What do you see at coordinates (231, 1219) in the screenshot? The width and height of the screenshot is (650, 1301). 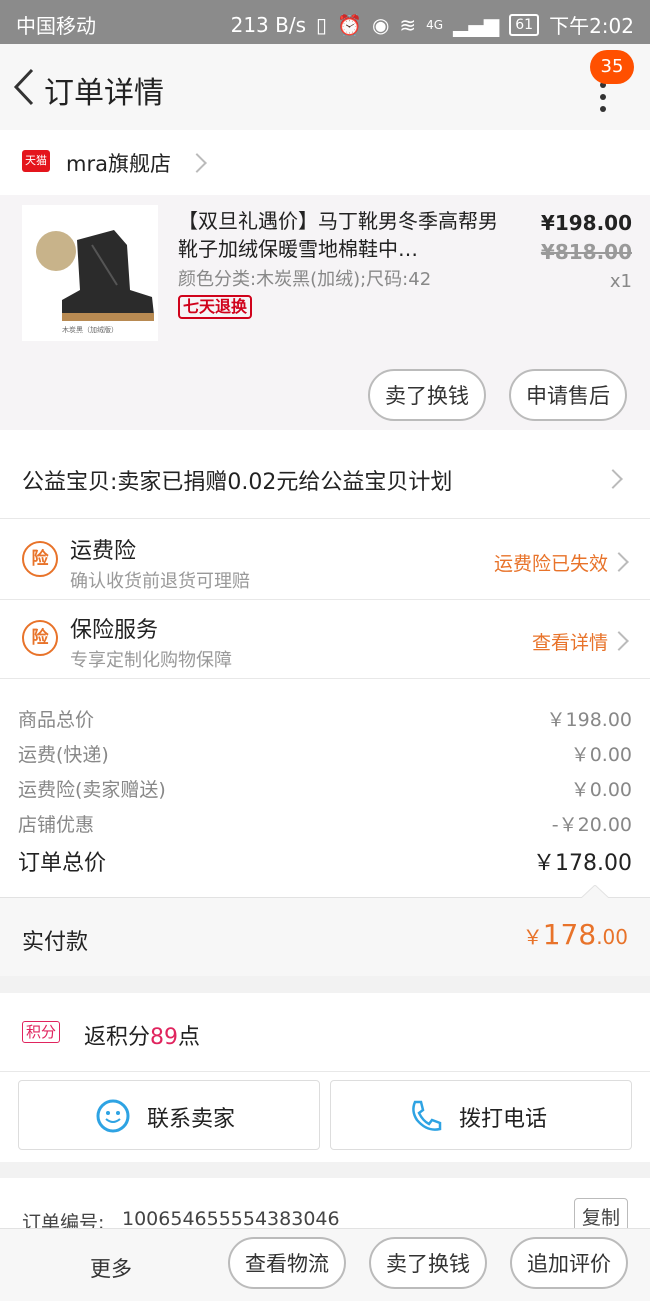 I see `order-number: 100654655554383046` at bounding box center [231, 1219].